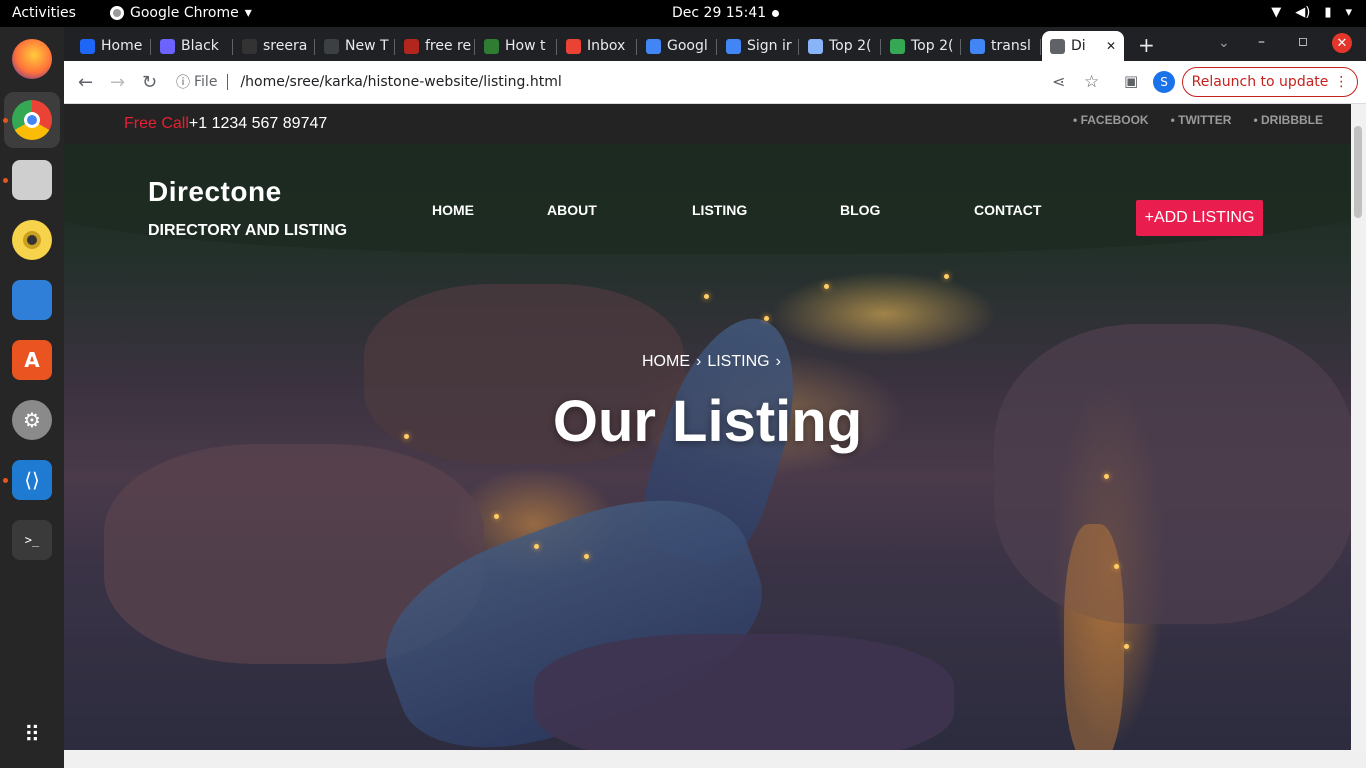  What do you see at coordinates (32, 59) in the screenshot?
I see `firefox-icon` at bounding box center [32, 59].